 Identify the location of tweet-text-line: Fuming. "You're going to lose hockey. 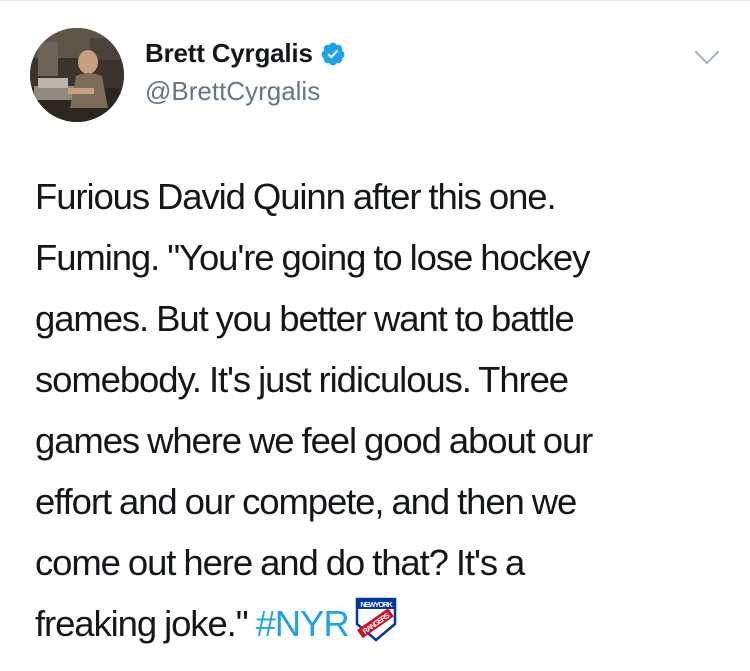
(312, 257).